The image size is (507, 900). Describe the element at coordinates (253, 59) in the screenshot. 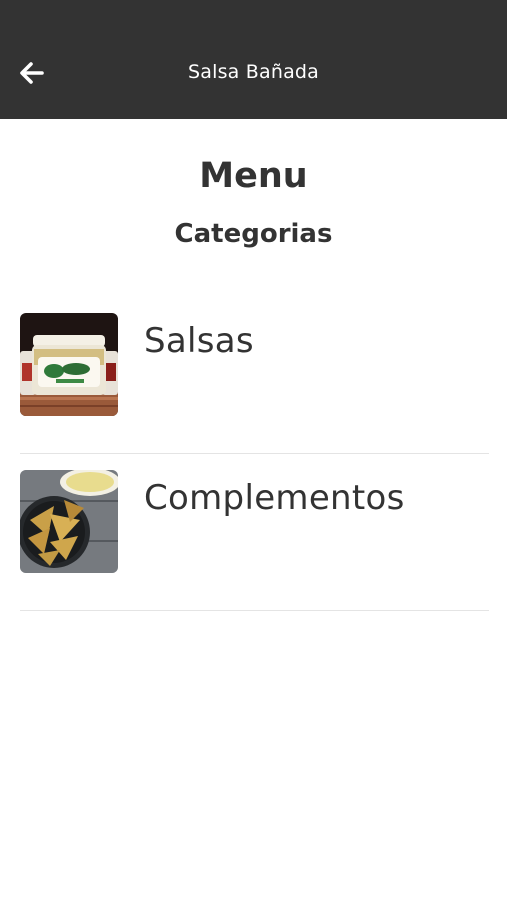

I see `top-app-bar: Salsa Bañada` at that location.